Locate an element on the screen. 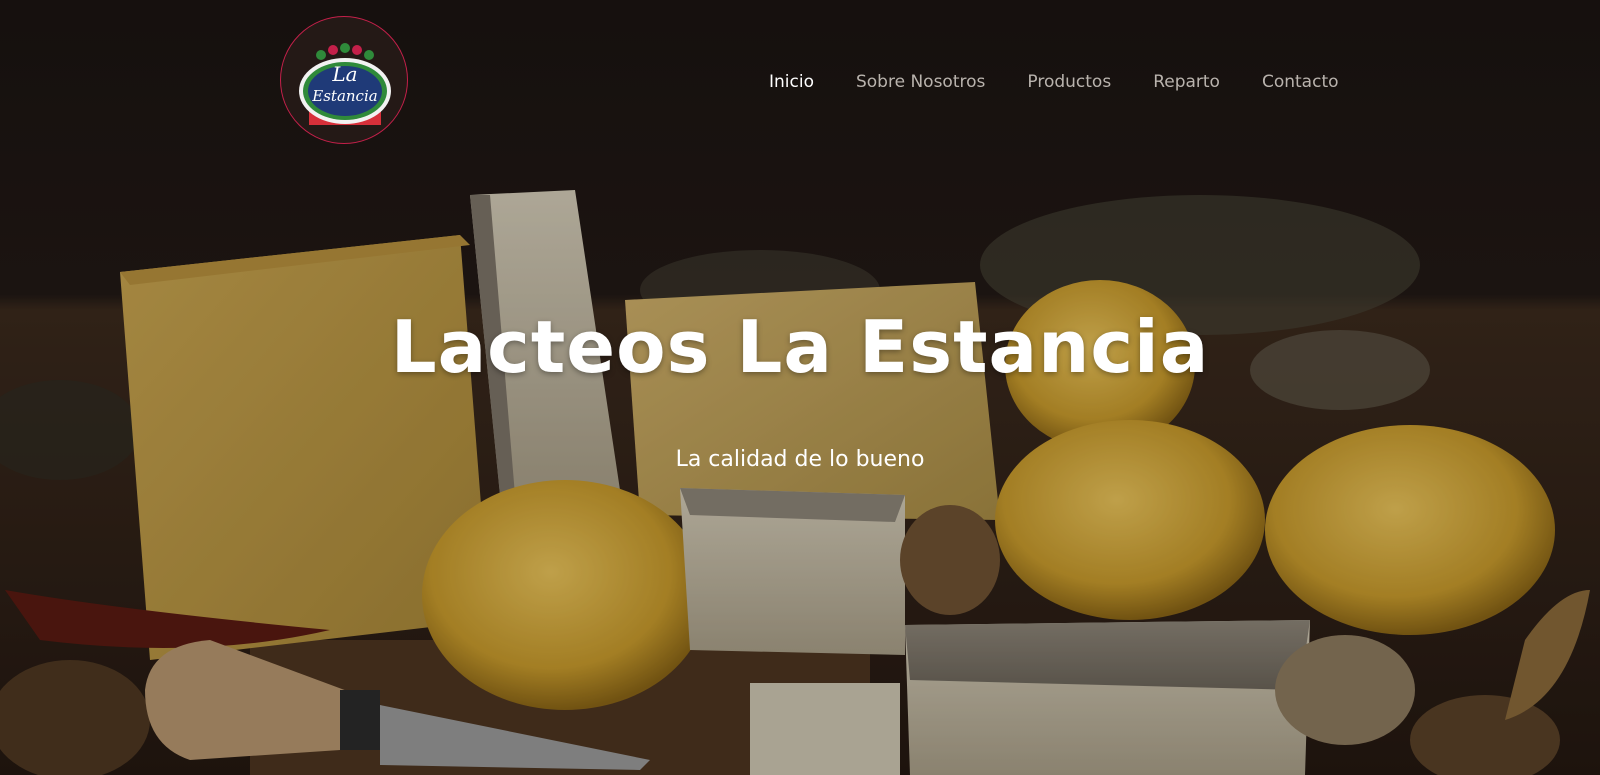 This screenshot has width=1600, height=775. nav-link-sobre-nosotros: Sobre Nosotros is located at coordinates (920, 82).